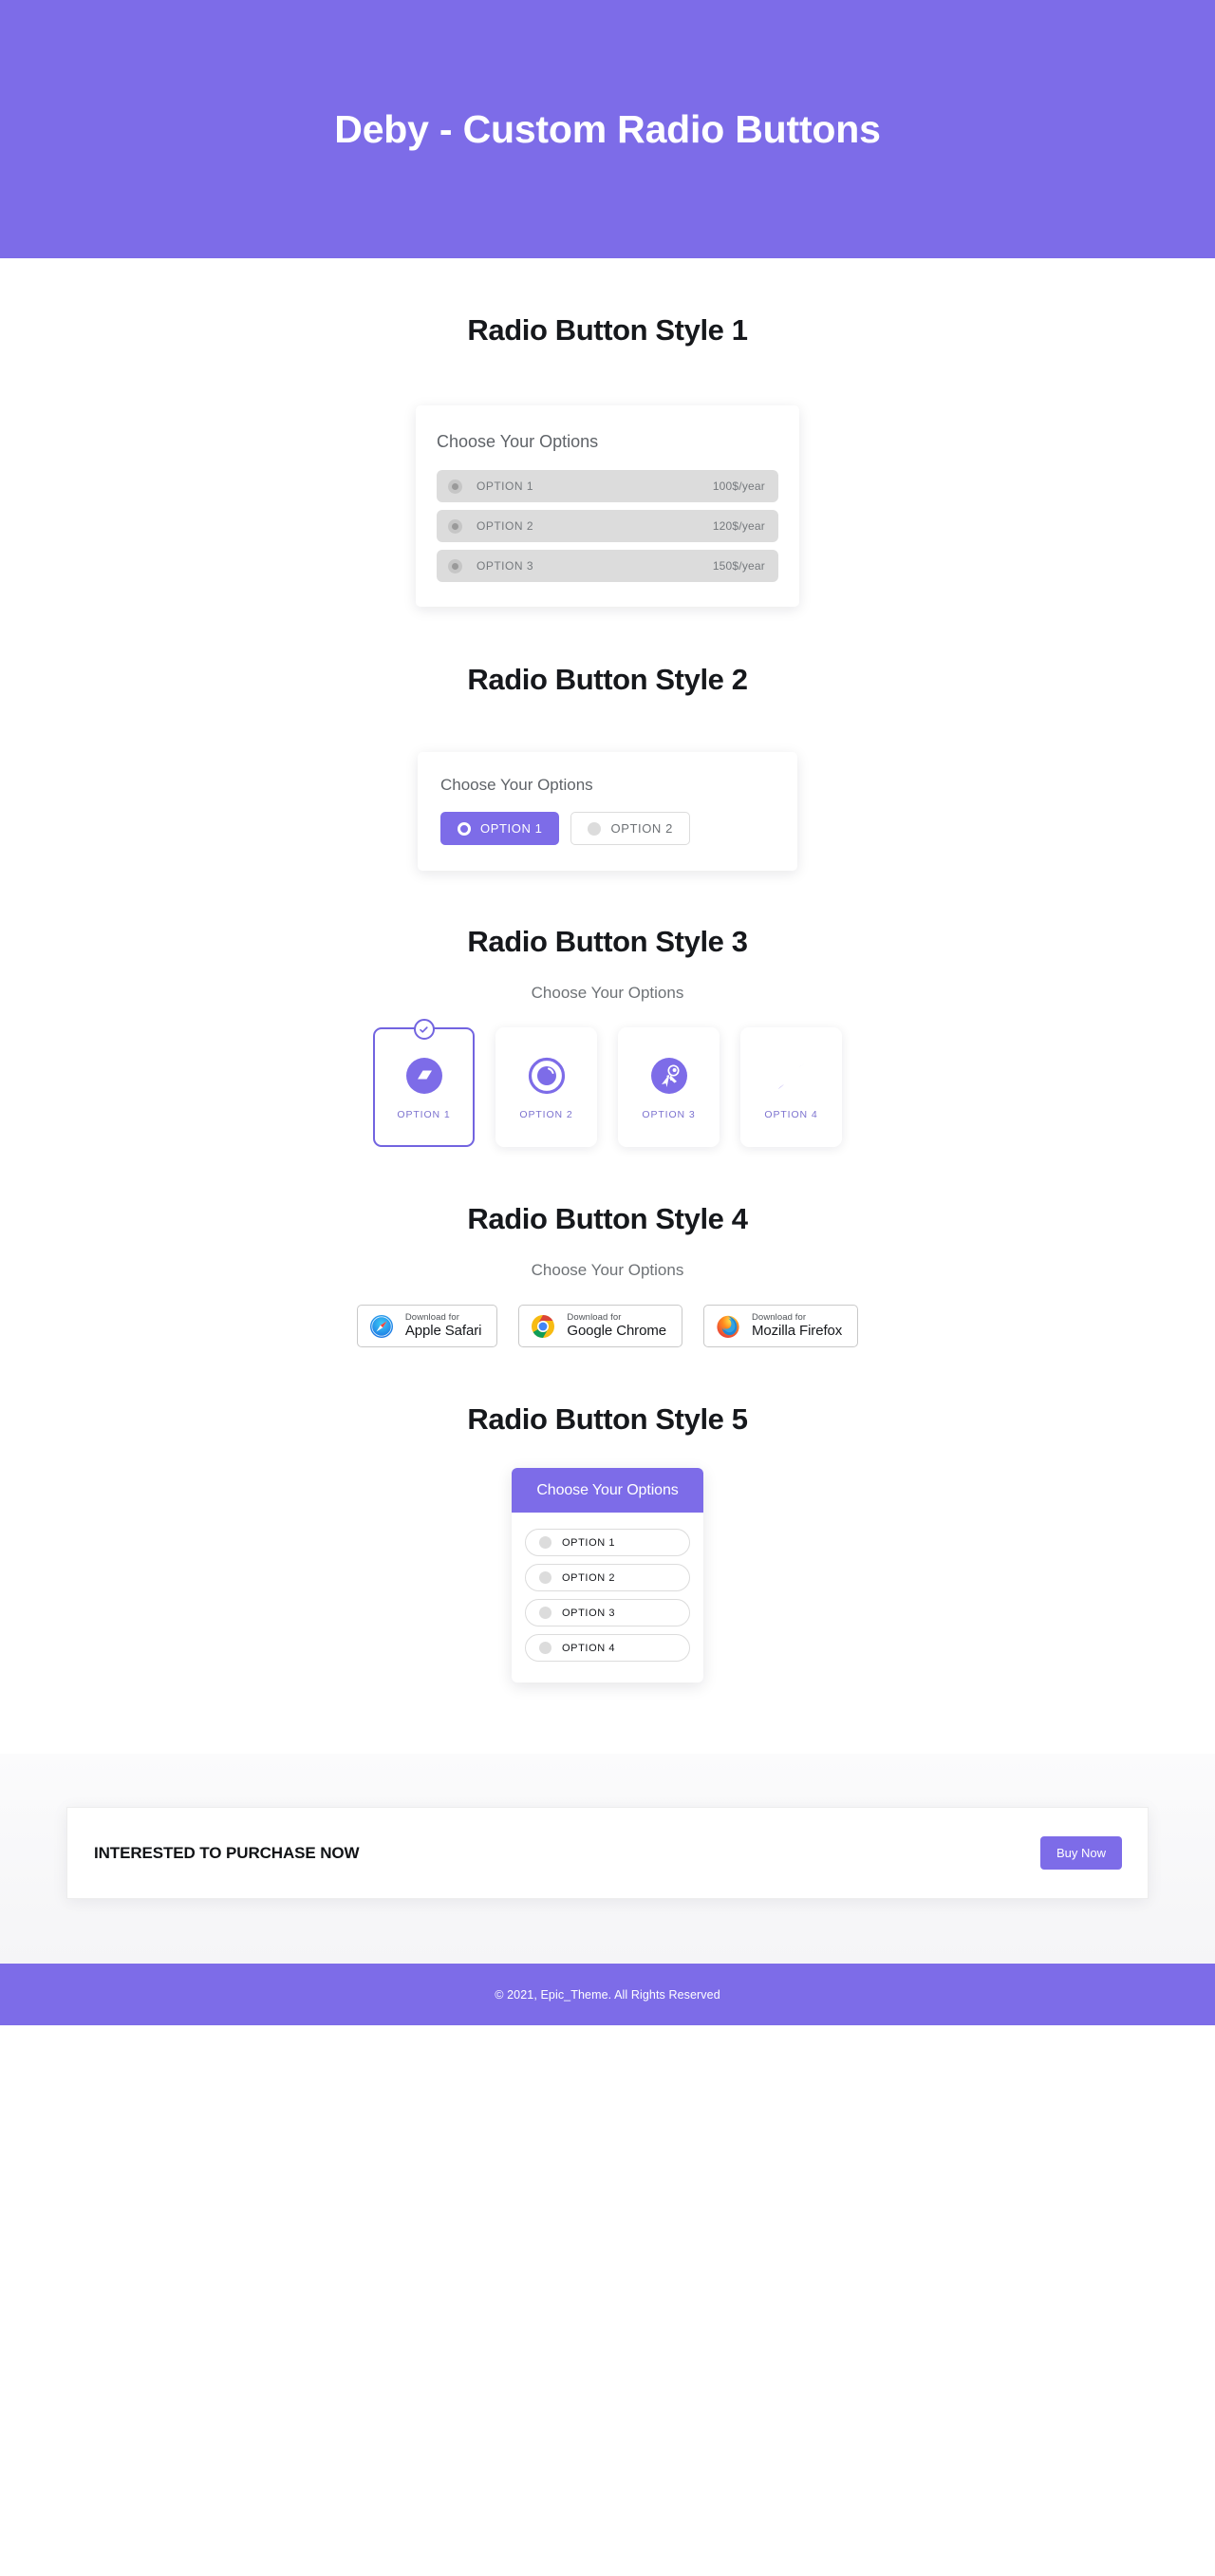 Image resolution: width=1215 pixels, height=2576 pixels. What do you see at coordinates (1080, 1853) in the screenshot?
I see `buy-now-button: Buy Now` at bounding box center [1080, 1853].